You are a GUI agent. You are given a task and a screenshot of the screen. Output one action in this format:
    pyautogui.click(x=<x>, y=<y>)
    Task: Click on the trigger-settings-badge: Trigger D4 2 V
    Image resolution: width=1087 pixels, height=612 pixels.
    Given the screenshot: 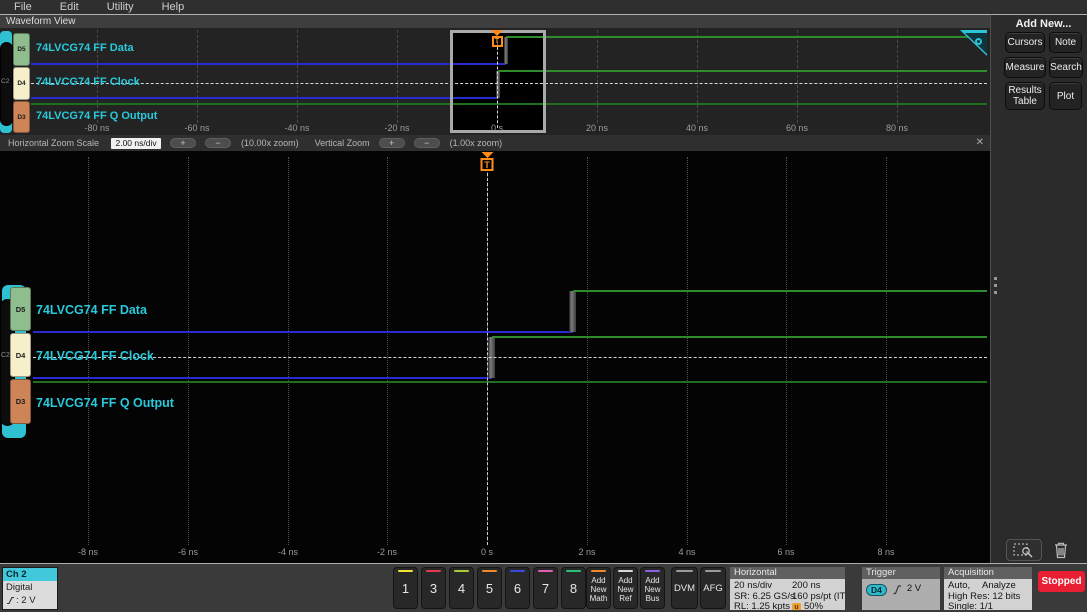 What is the action you would take?
    pyautogui.click(x=901, y=588)
    